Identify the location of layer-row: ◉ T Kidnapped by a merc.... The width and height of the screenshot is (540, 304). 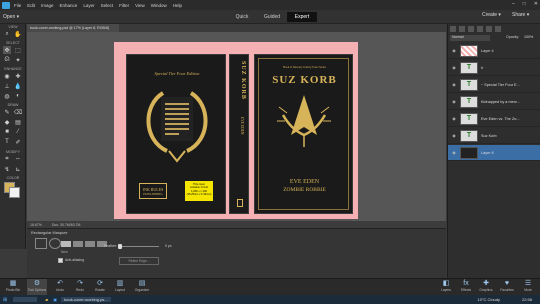
(494, 102).